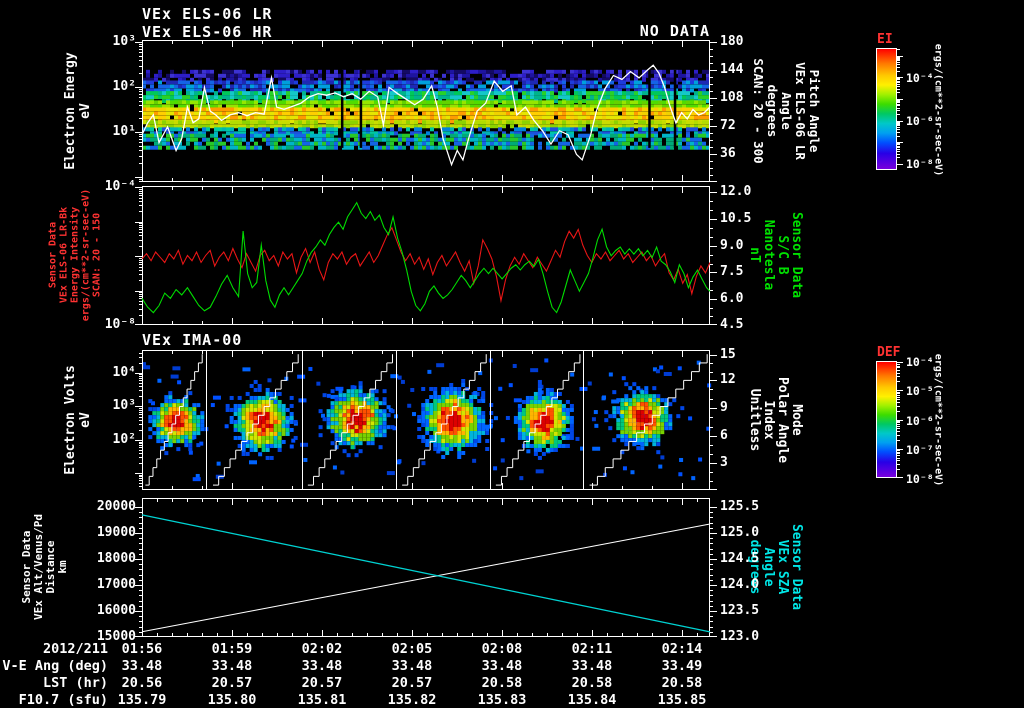 This screenshot has height=708, width=1024. What do you see at coordinates (232, 649) in the screenshot?
I see `time-tick-label: 01:59` at bounding box center [232, 649].